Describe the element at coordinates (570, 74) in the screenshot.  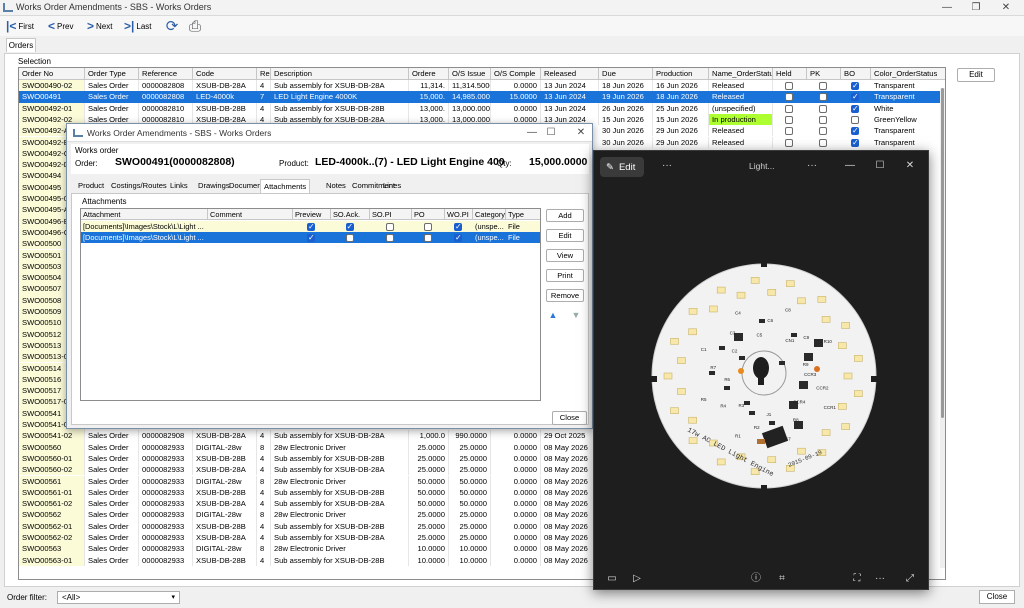
I see `column-header: Released` at that location.